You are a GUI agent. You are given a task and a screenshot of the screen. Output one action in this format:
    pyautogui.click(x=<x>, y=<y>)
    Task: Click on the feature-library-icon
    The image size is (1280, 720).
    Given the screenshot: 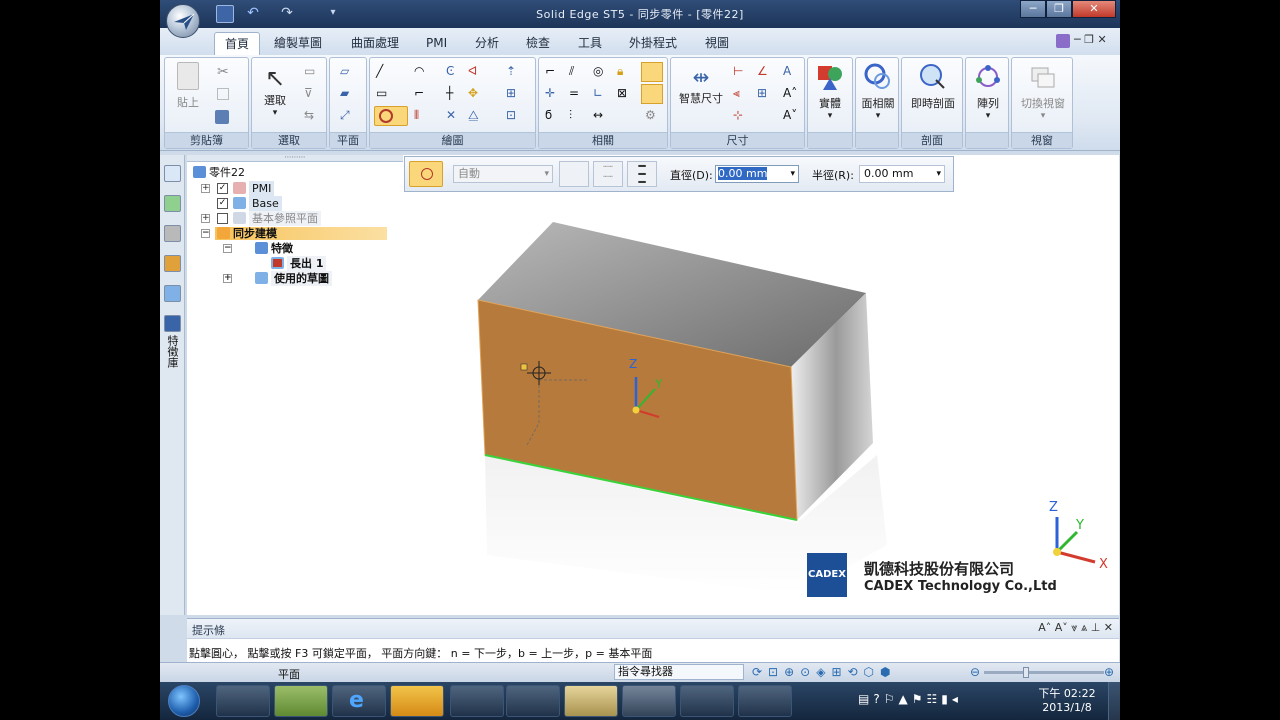 What is the action you would take?
    pyautogui.click(x=172, y=323)
    